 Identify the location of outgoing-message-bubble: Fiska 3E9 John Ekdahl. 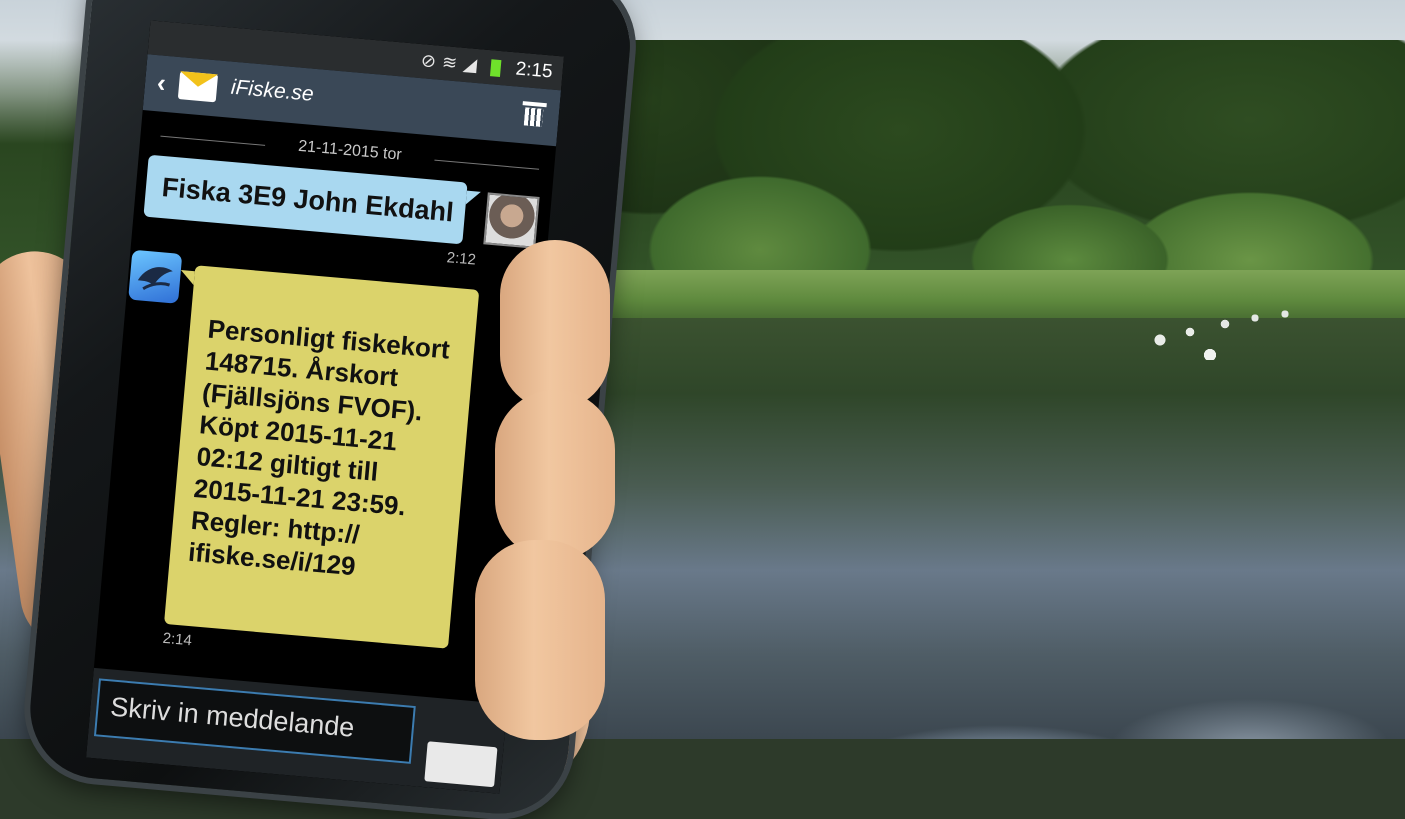
(305, 199).